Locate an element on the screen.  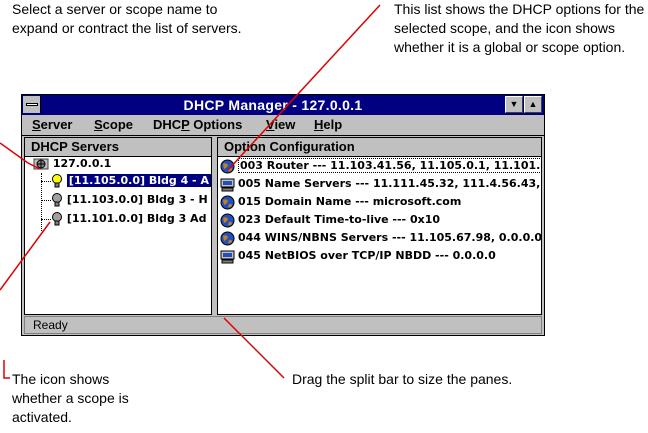
server-name: 127.0.0.1 is located at coordinates (82, 163).